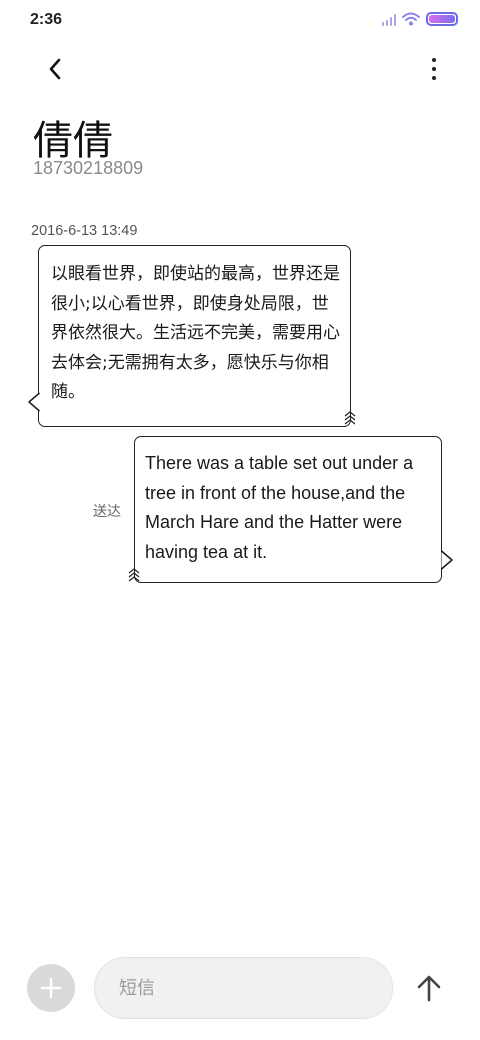 The width and height of the screenshot is (480, 1040). Describe the element at coordinates (434, 69) in the screenshot. I see `more-options-button` at that location.